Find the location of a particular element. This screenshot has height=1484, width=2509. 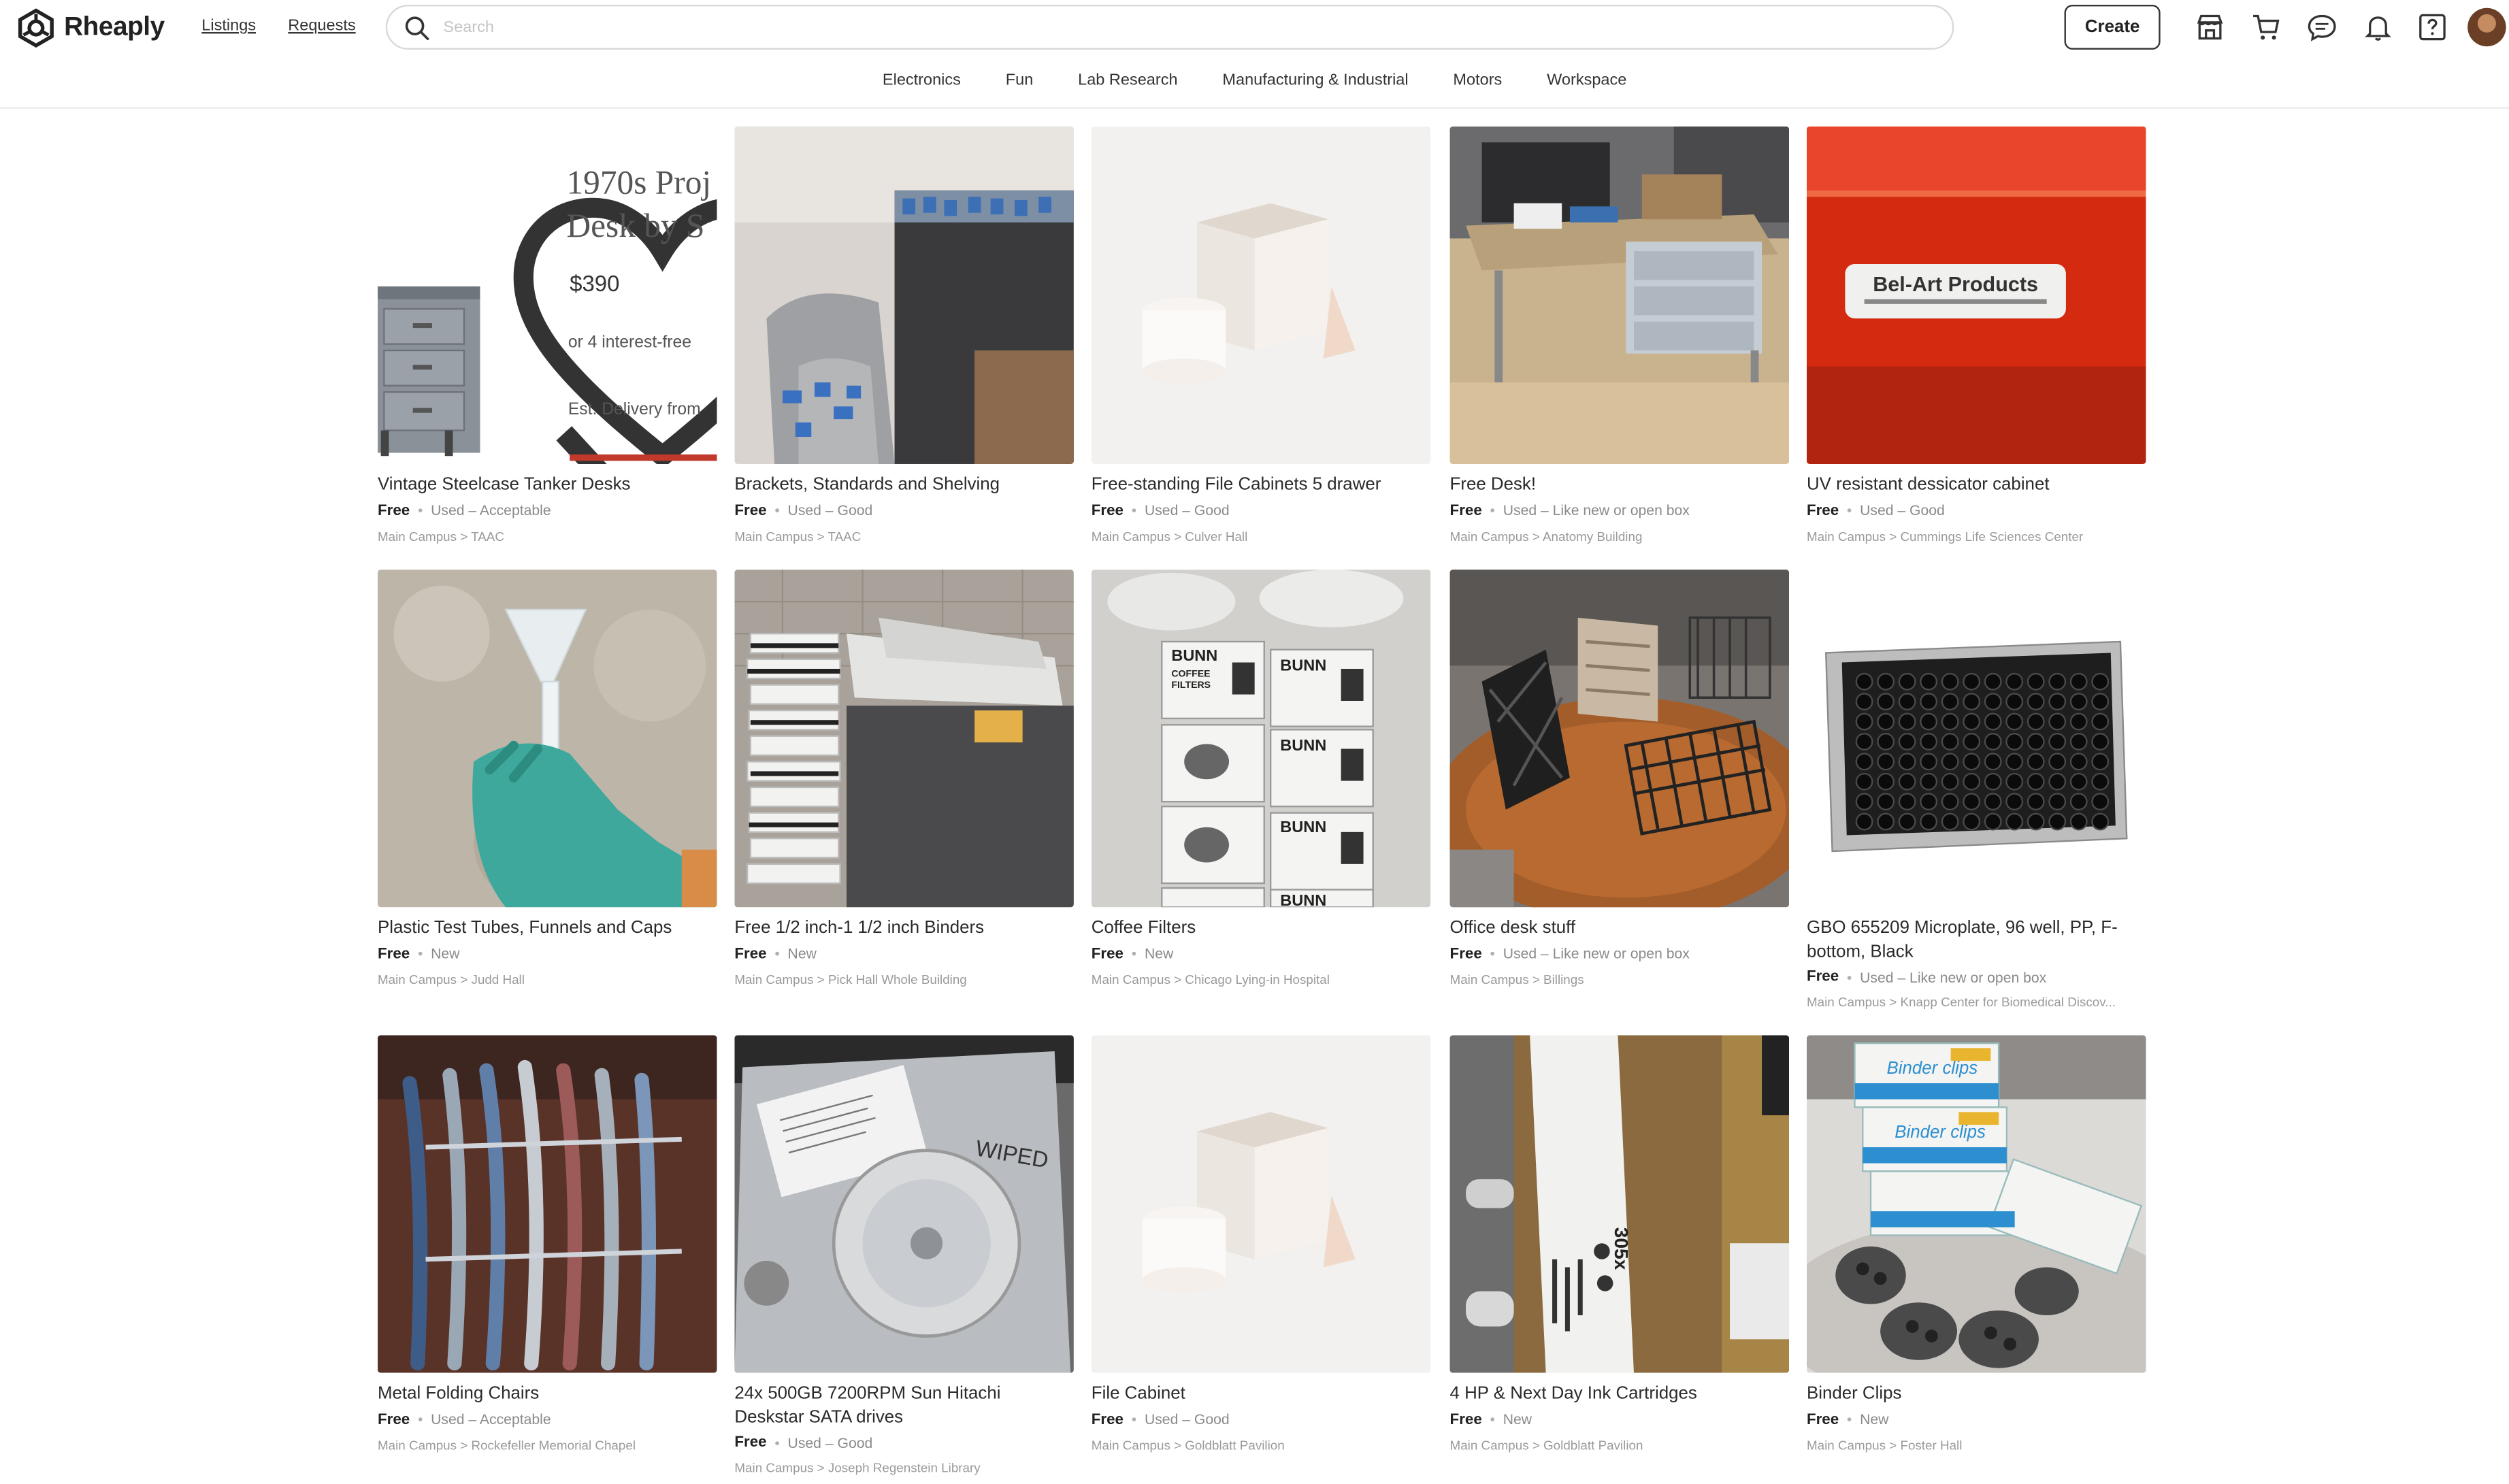

dessicator-photo: Bel-Art Products is located at coordinates (1976, 295).